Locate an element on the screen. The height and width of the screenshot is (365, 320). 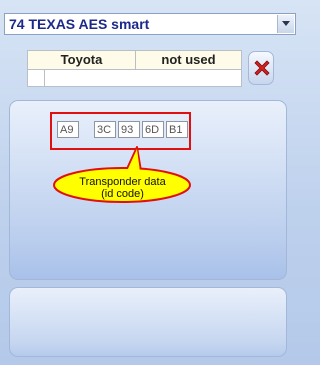
callout-label: Transponder data (id code) is located at coordinates (122, 188).